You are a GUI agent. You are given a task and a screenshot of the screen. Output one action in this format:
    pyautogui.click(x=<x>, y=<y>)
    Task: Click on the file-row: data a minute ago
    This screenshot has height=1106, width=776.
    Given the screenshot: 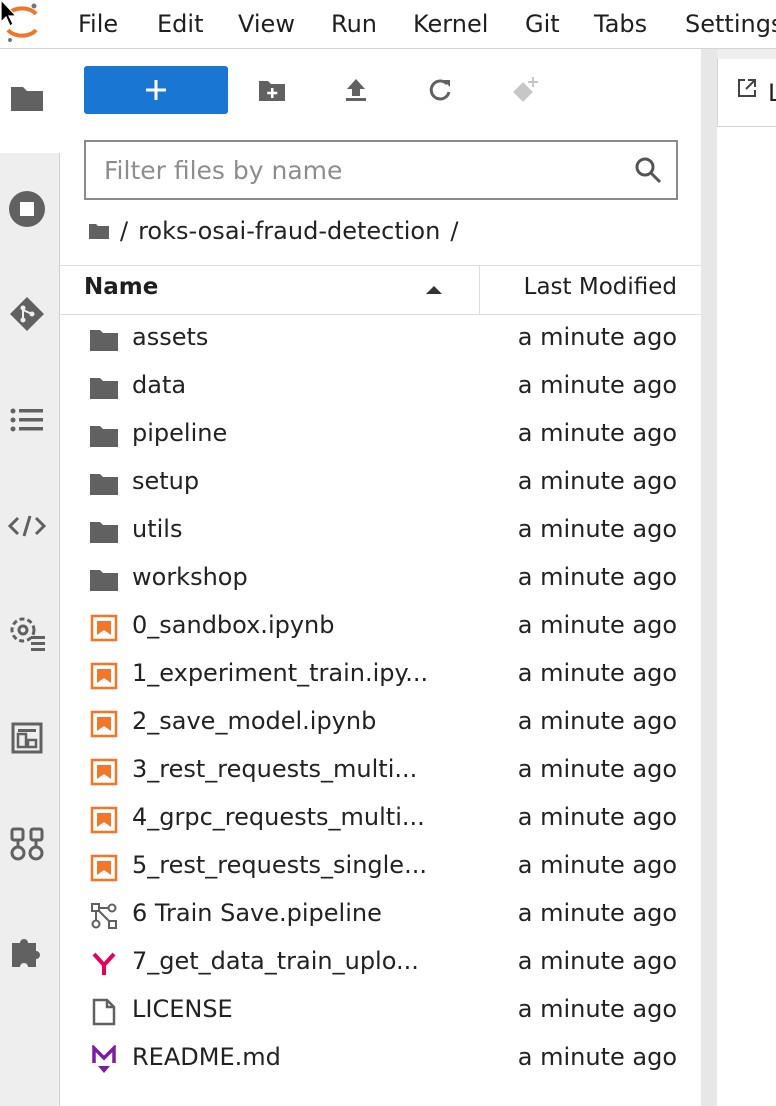 What is the action you would take?
    pyautogui.click(x=380, y=387)
    